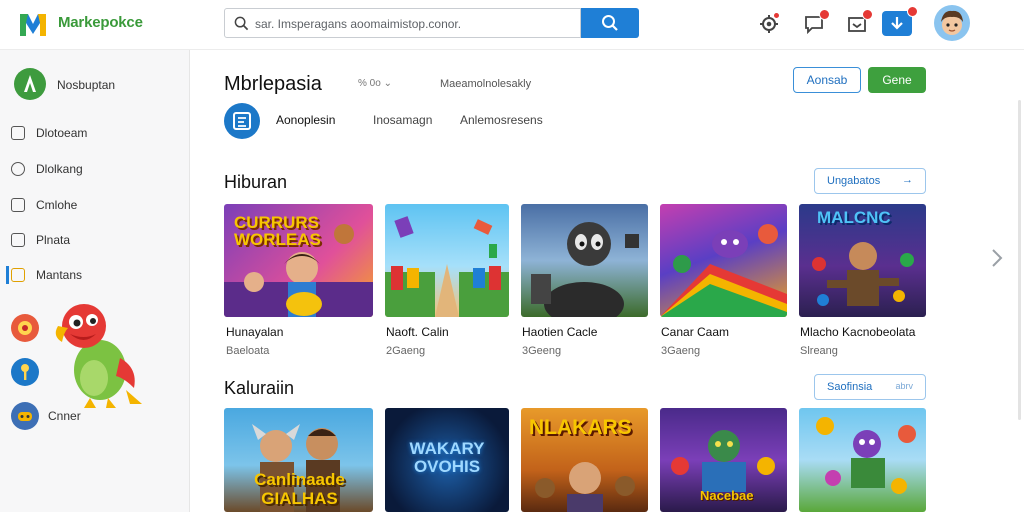  What do you see at coordinates (997, 258) in the screenshot?
I see `chevron-right-icon` at bounding box center [997, 258].